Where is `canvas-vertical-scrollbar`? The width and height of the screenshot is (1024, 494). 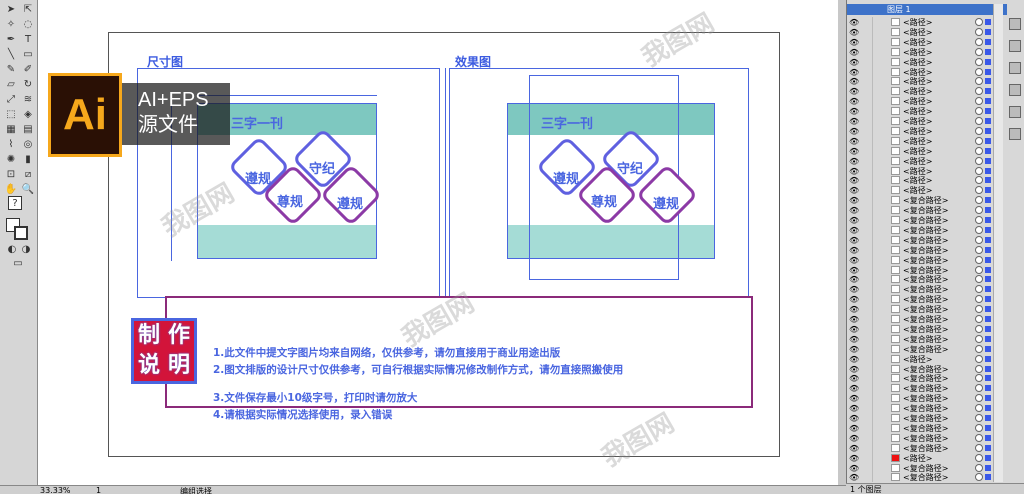 canvas-vertical-scrollbar is located at coordinates (842, 242).